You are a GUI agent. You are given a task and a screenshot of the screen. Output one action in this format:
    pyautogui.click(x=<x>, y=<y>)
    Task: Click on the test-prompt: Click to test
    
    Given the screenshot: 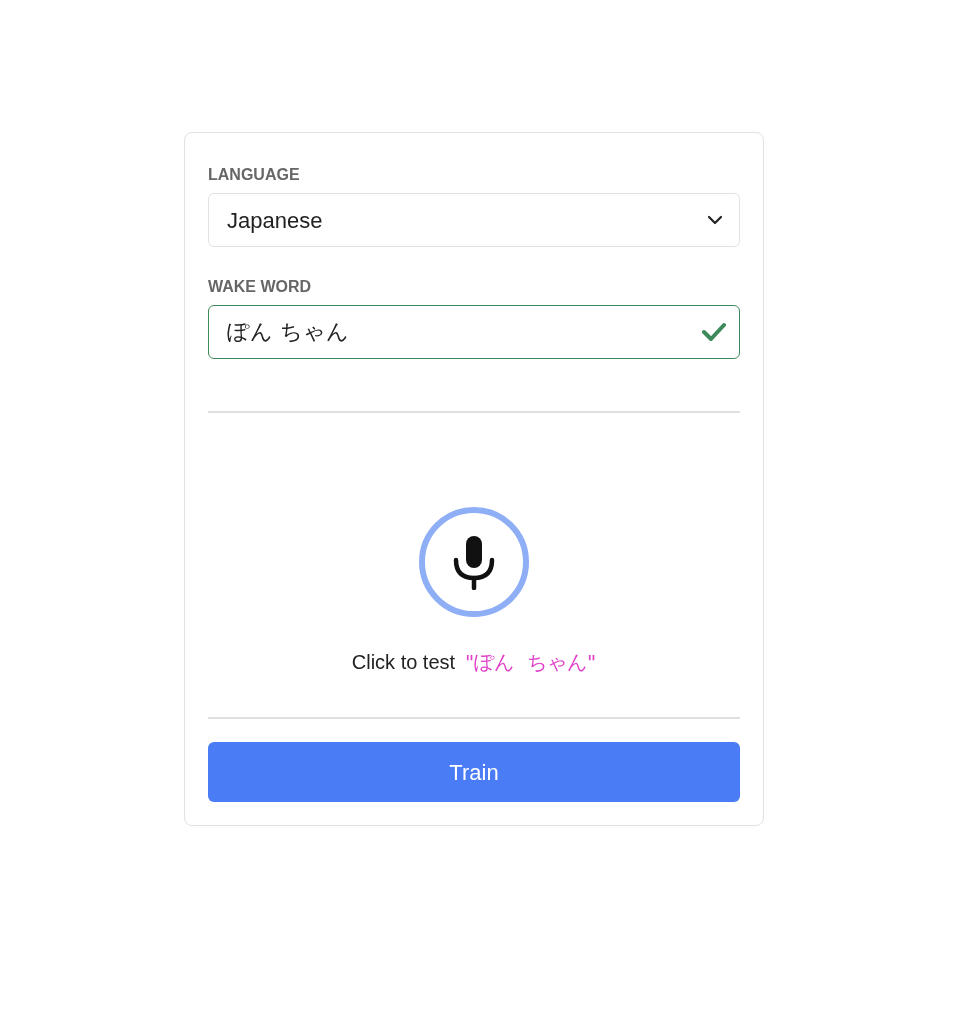 What is the action you would take?
    pyautogui.click(x=403, y=662)
    